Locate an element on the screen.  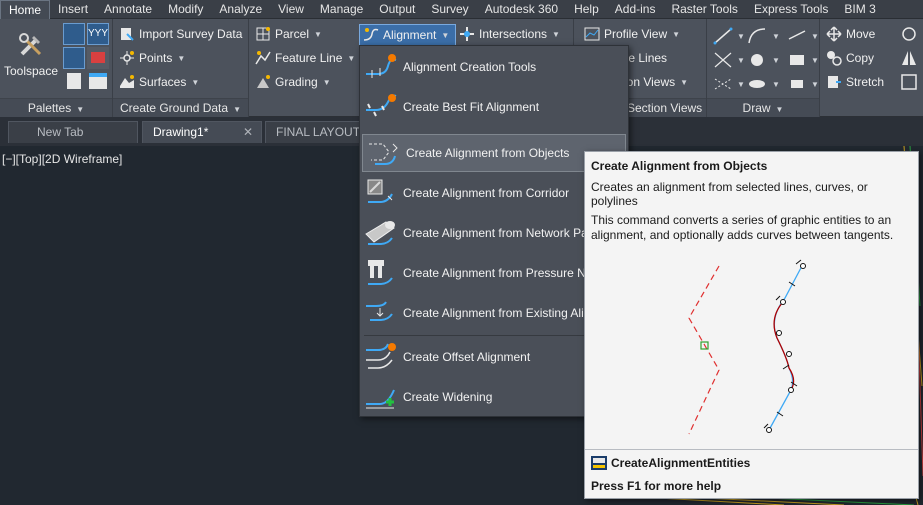
scale-icon is located at coordinates (909, 82).